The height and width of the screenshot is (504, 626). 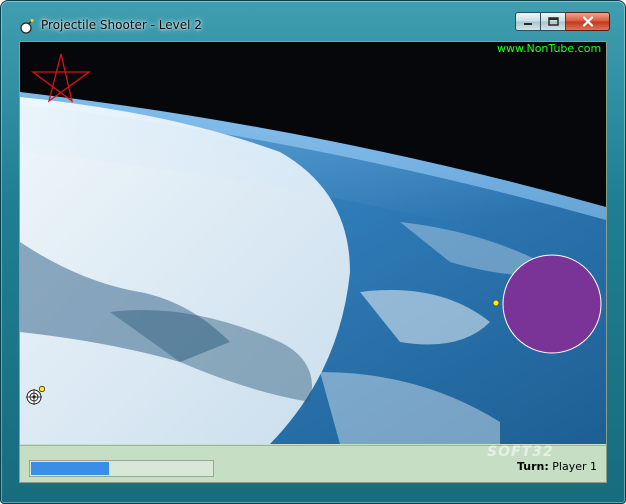 I want to click on watermark-logo: SOFT32, so click(x=520, y=452).